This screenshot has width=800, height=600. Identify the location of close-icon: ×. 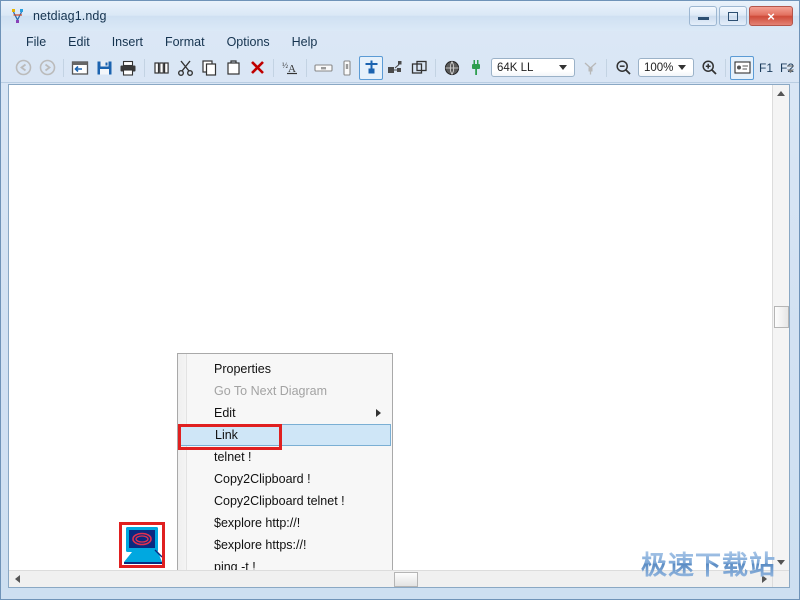
(771, 16).